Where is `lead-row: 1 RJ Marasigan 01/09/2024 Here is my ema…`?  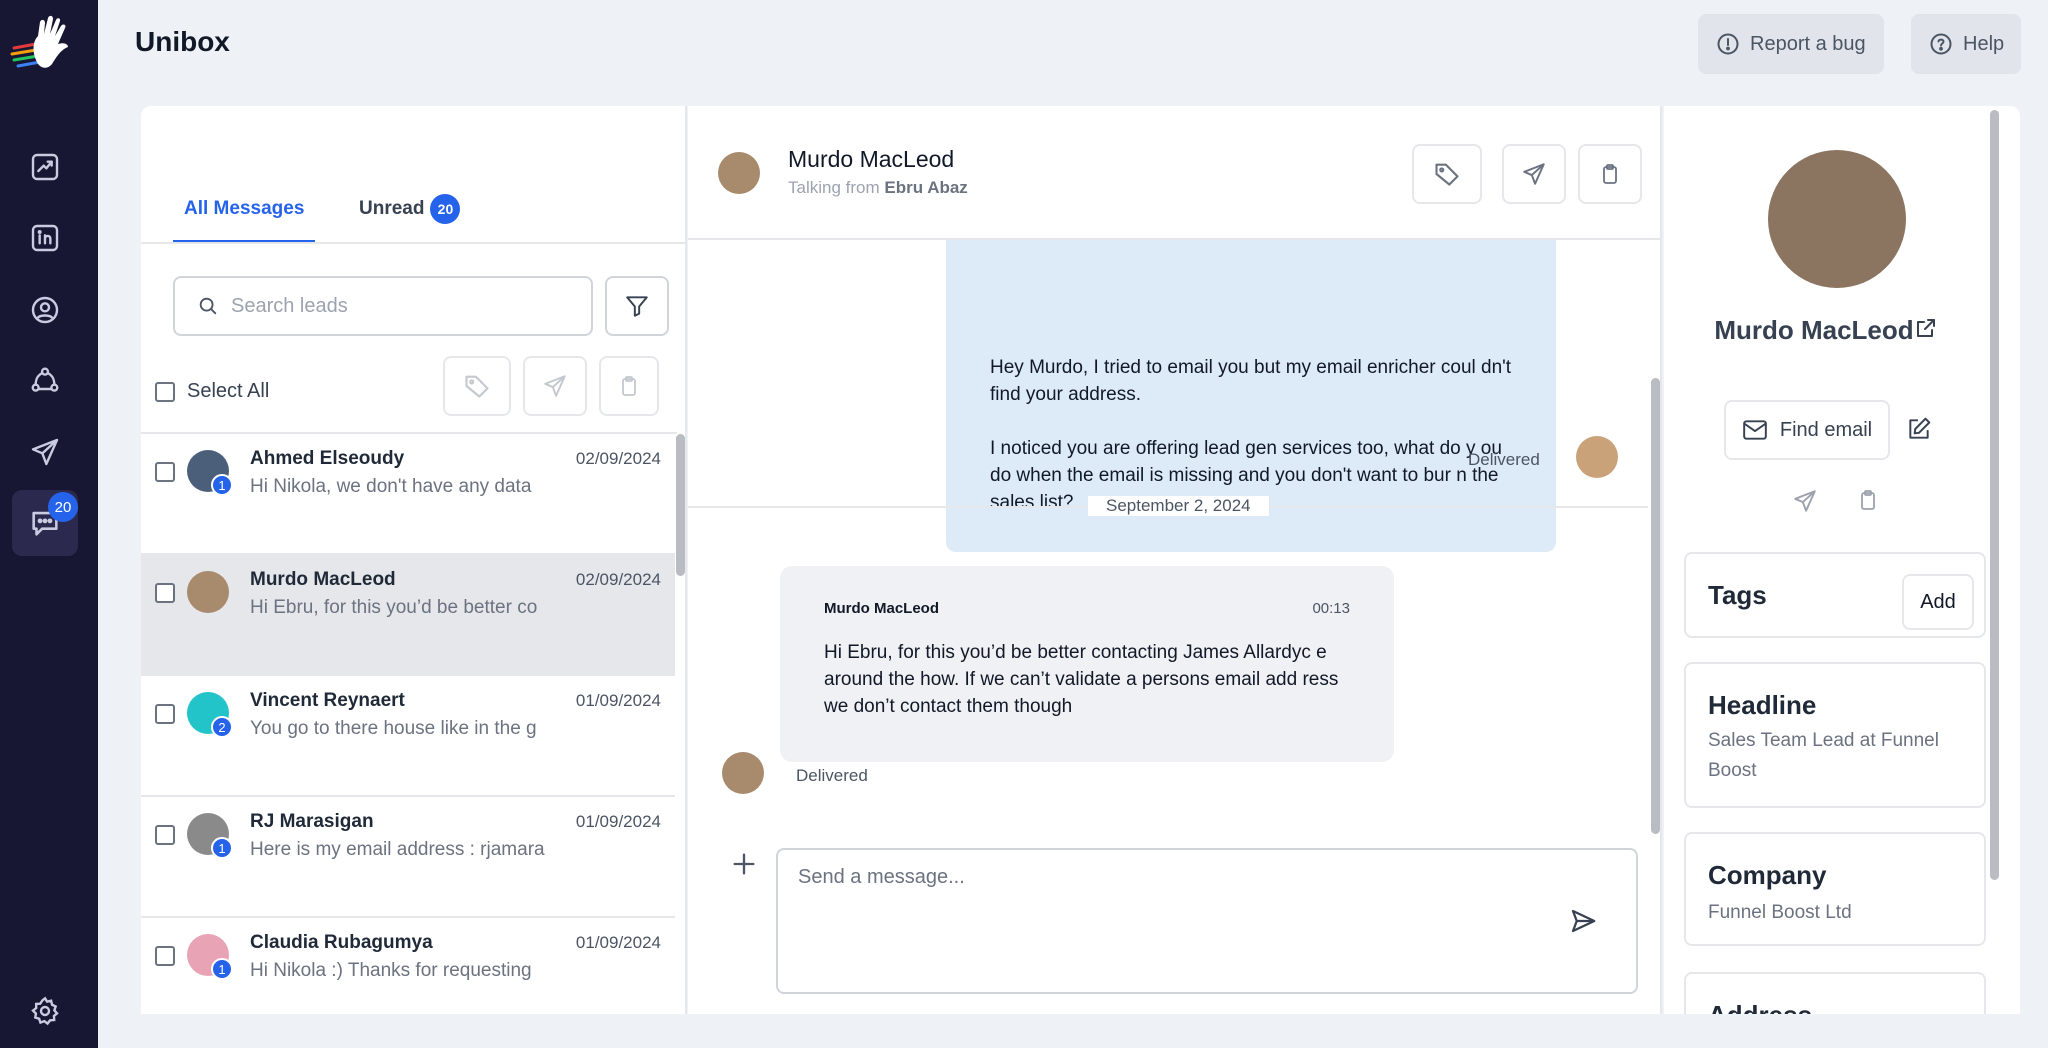 lead-row: 1 RJ Marasigan 01/09/2024 Here is my ema… is located at coordinates (408, 857).